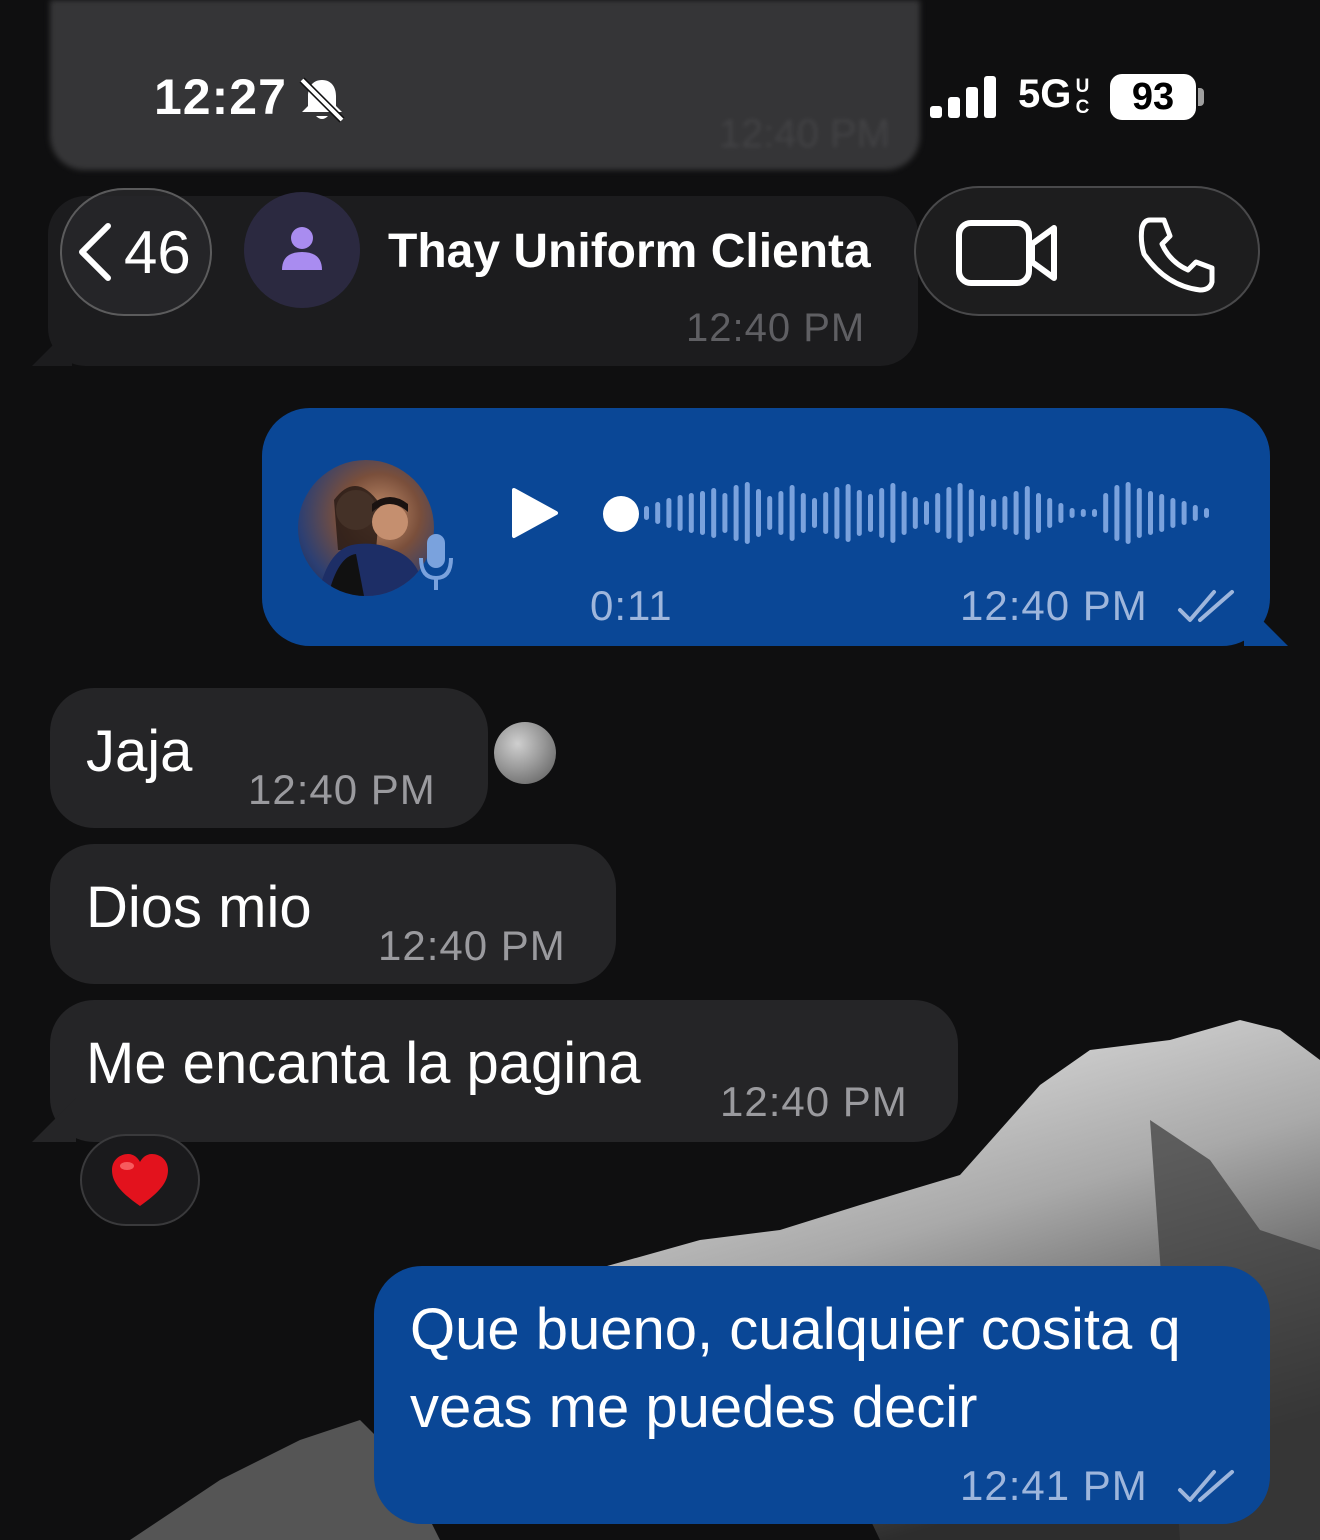 This screenshot has width=1320, height=1540. What do you see at coordinates (199, 907) in the screenshot?
I see `message-text: Dios mio` at bounding box center [199, 907].